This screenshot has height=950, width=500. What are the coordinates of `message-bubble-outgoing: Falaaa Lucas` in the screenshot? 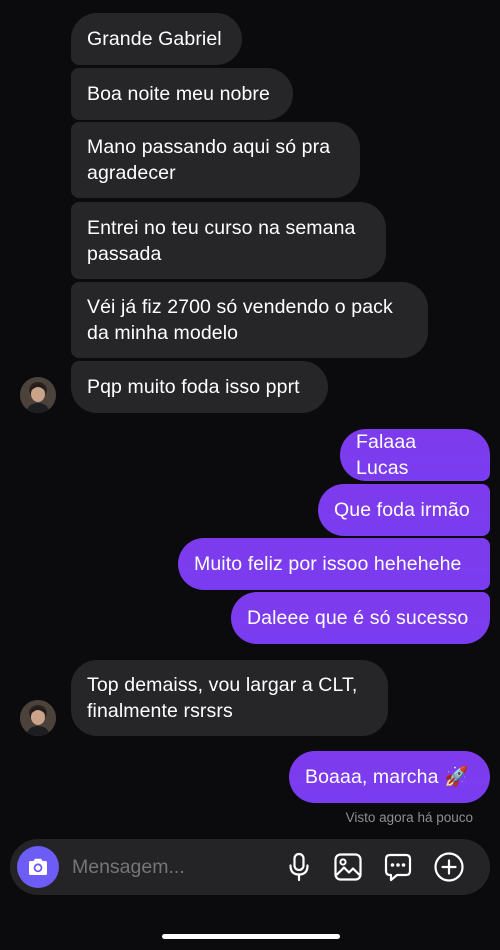 It's located at (415, 455).